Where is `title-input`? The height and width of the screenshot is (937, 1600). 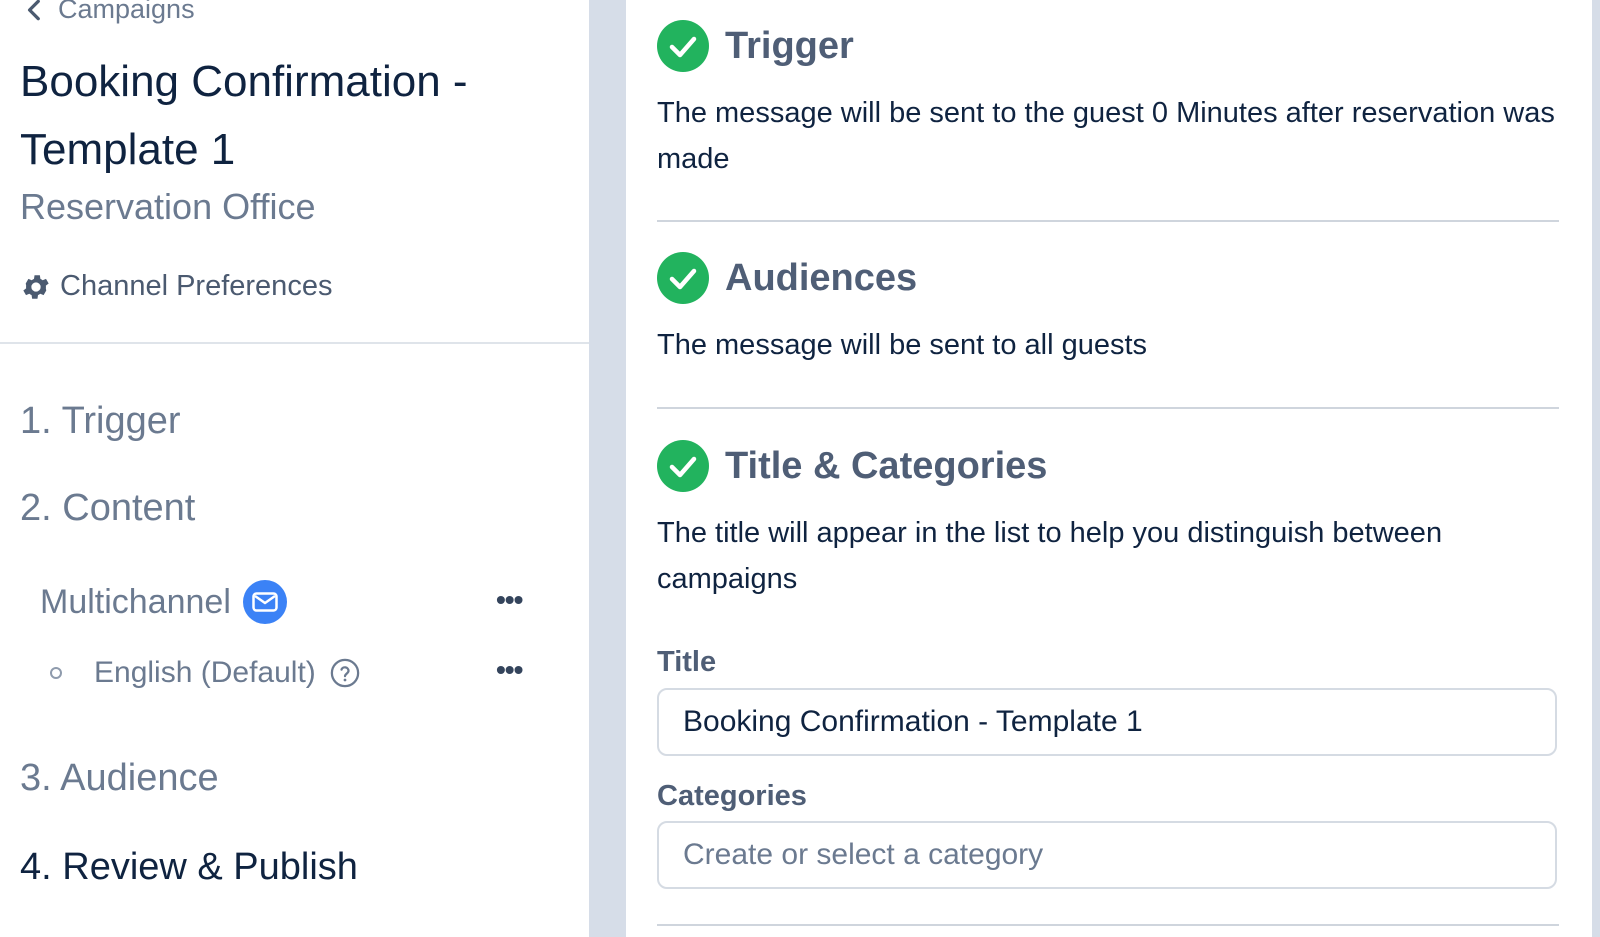 title-input is located at coordinates (1107, 722).